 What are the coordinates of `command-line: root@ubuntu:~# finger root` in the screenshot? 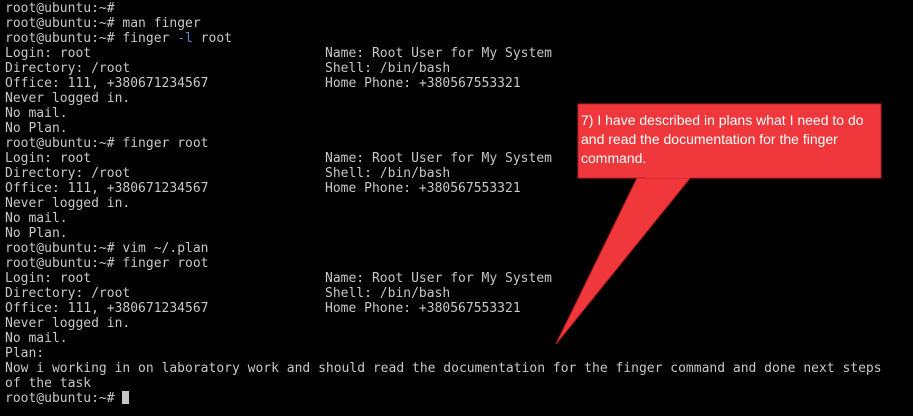 It's located at (459, 263).